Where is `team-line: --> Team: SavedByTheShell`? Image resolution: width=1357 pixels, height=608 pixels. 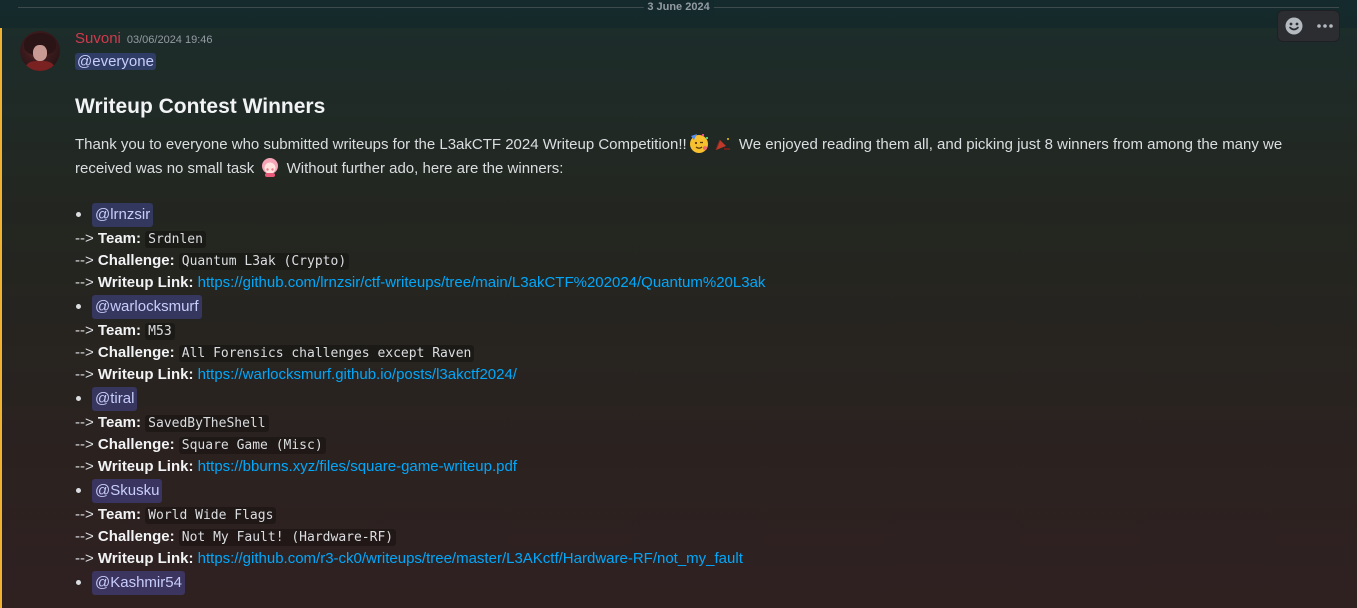
team-line: --> Team: SavedByTheShell is located at coordinates (701, 423).